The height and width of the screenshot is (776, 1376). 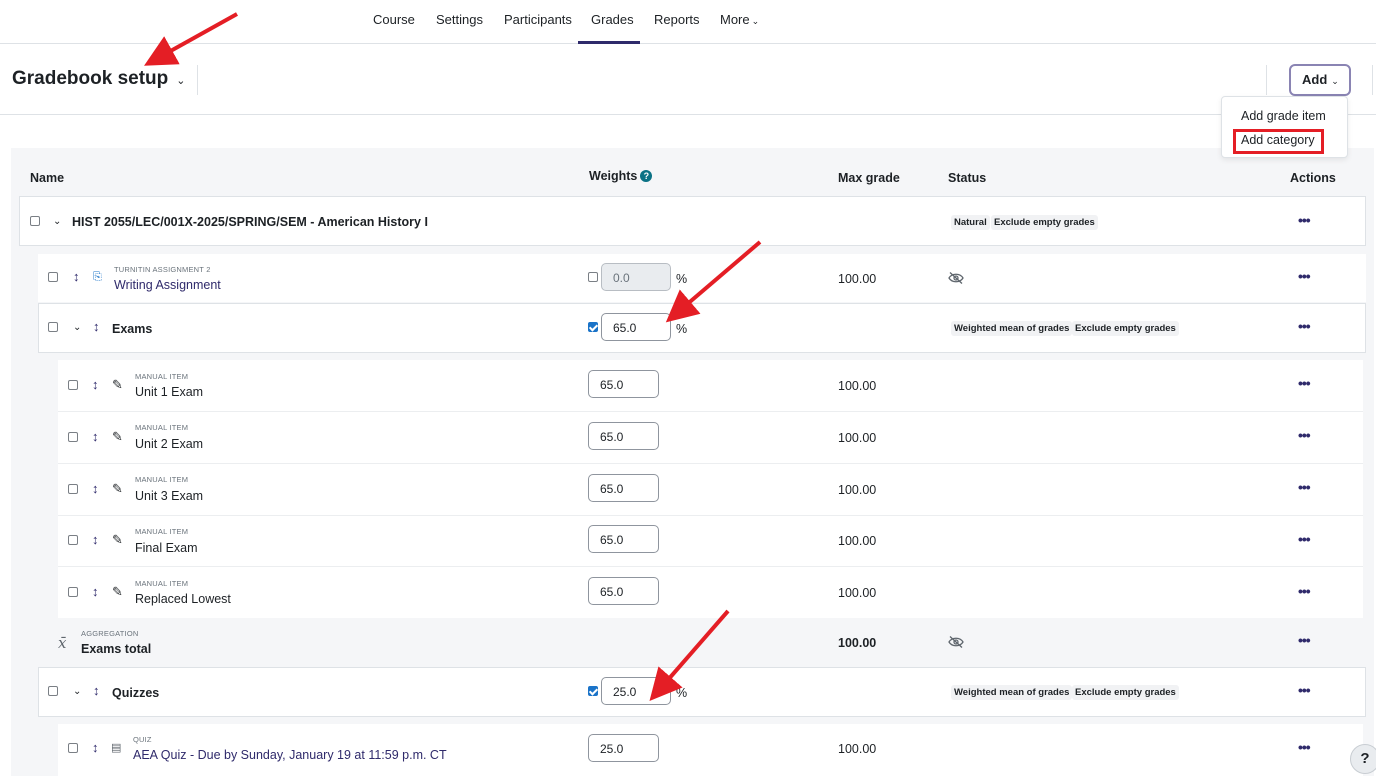 What do you see at coordinates (1012, 692) in the screenshot?
I see `status-badge: Weighted mean of grades` at bounding box center [1012, 692].